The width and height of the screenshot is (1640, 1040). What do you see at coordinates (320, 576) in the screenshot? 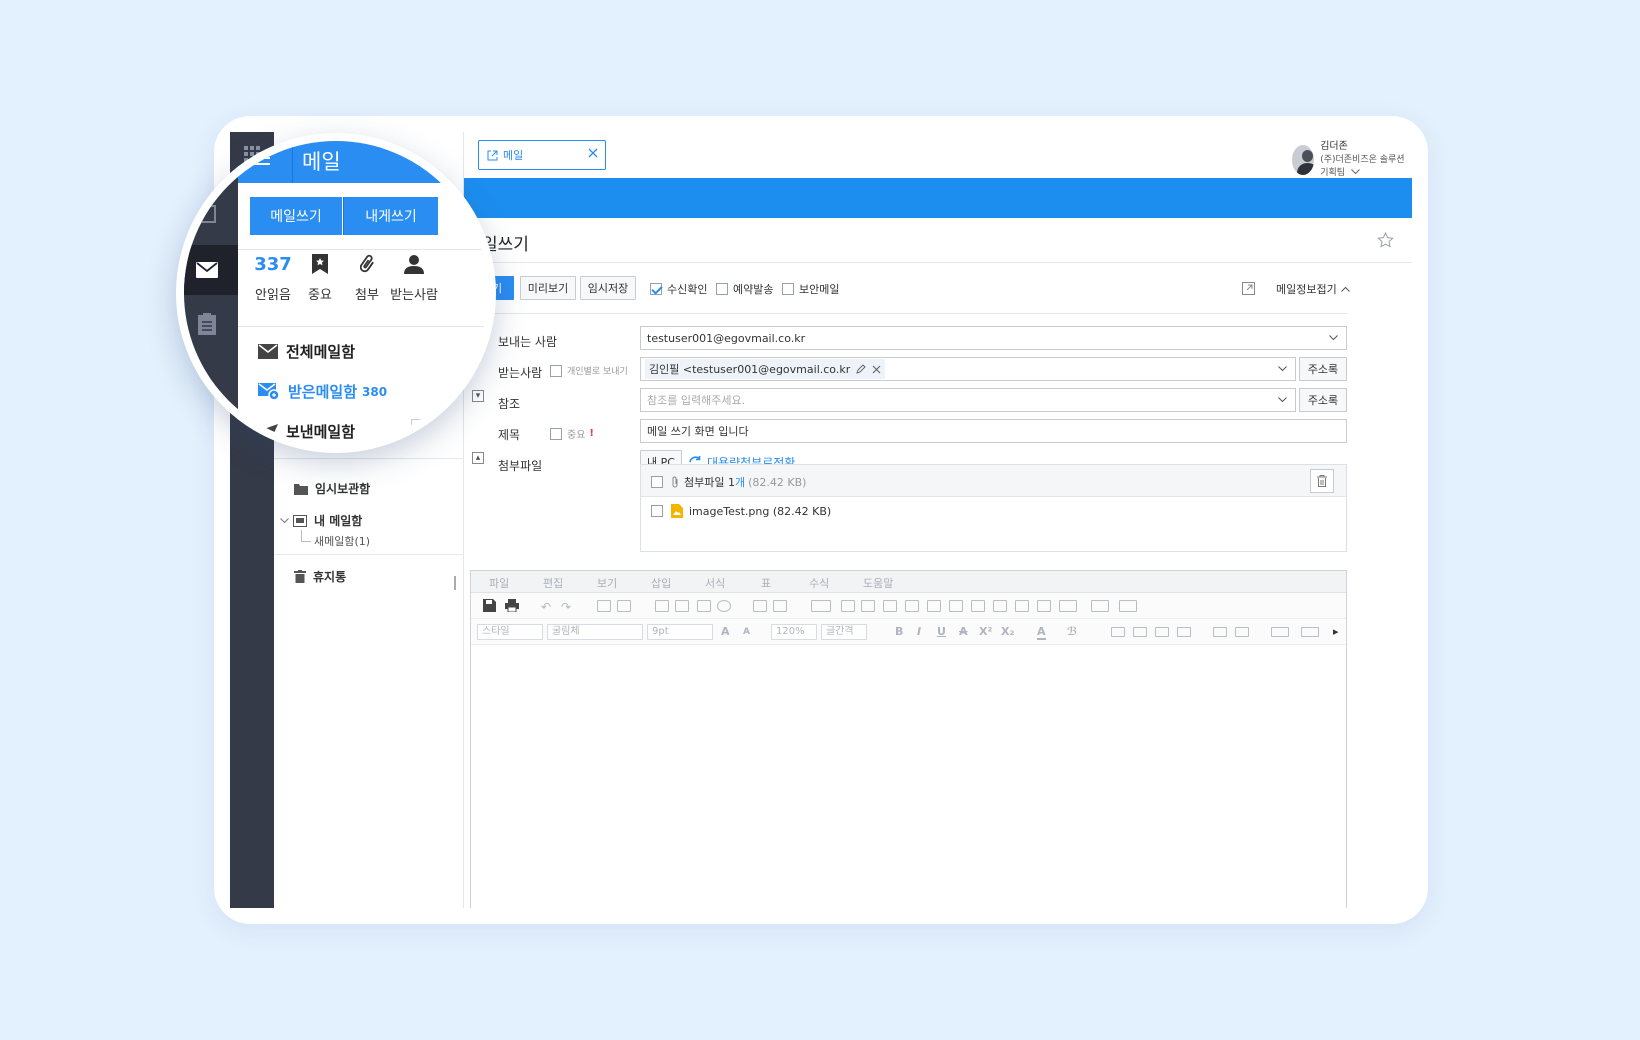
I see `sidebar-item-trash: 휴지통` at bounding box center [320, 576].